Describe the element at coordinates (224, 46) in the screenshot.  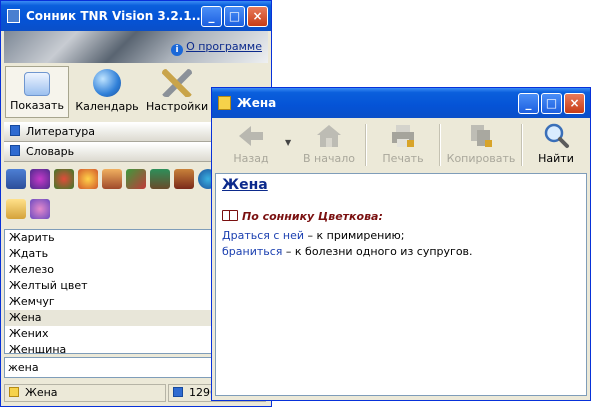
I see `about-link-label: О программе` at that location.